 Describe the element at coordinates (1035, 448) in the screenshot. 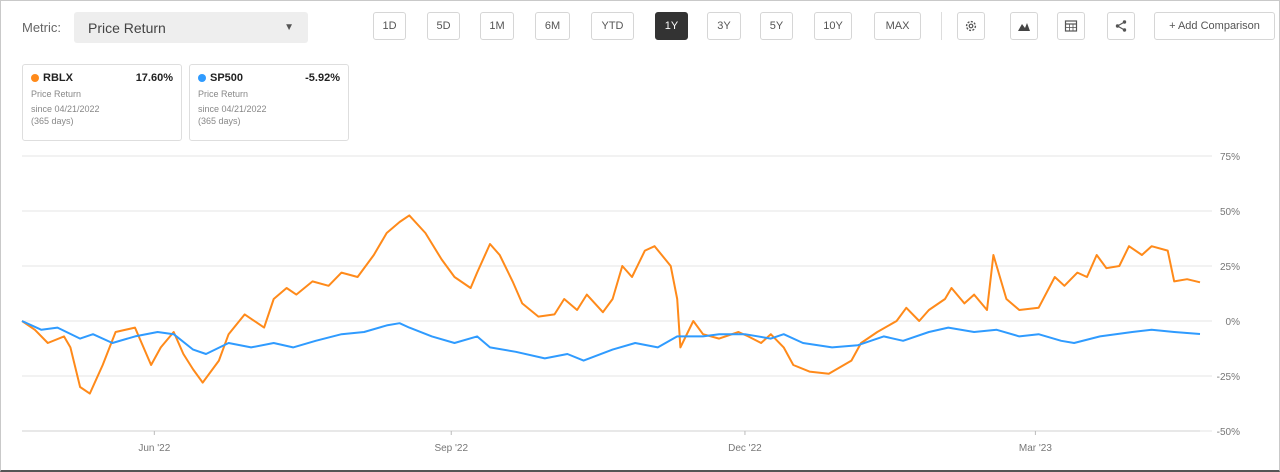

I see `x-tick-label: Mar '23` at that location.